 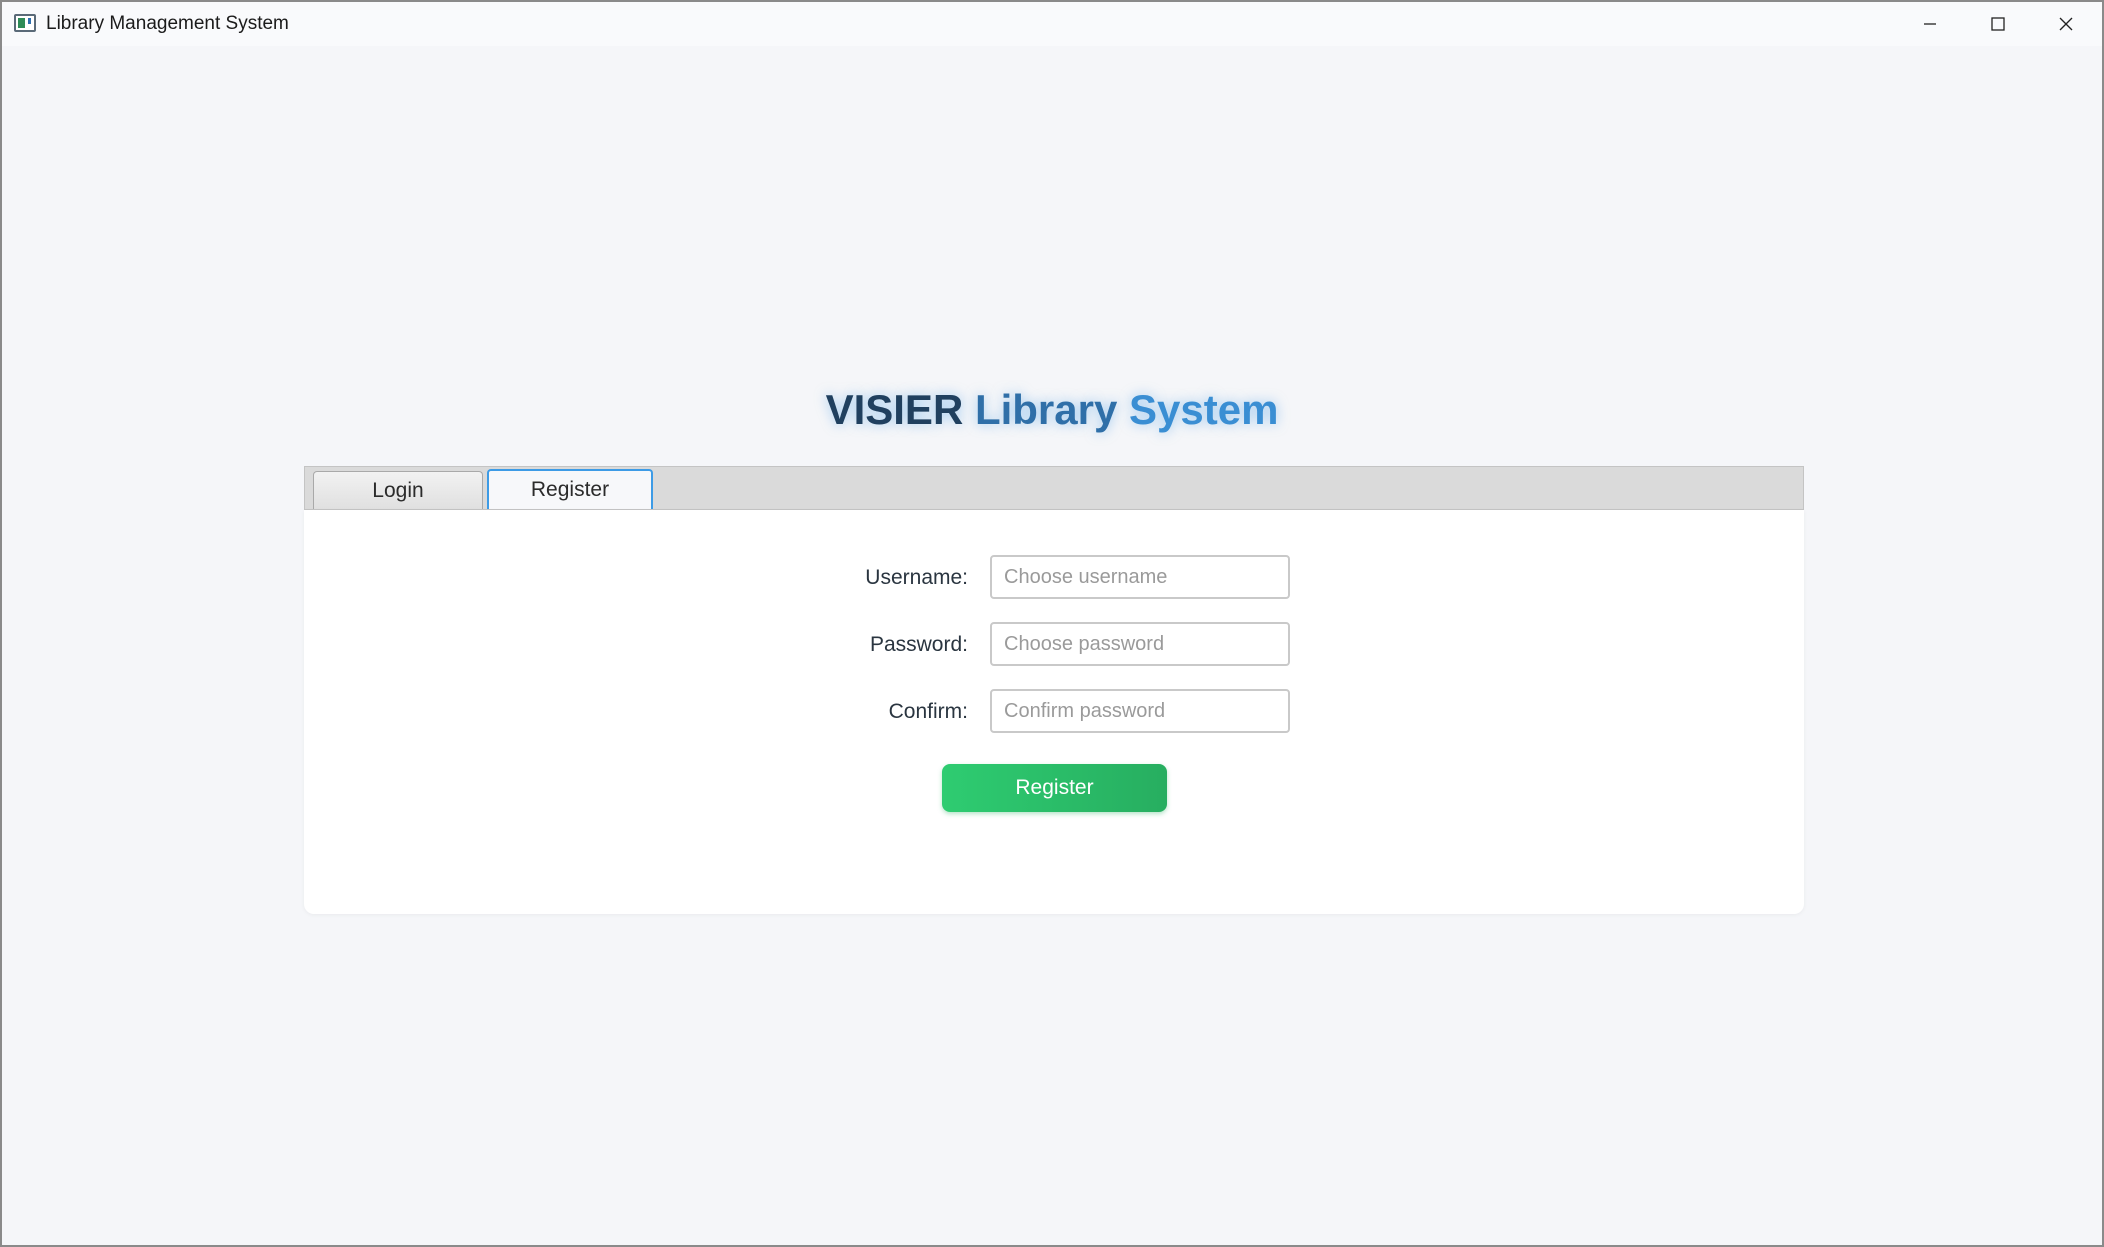 I want to click on close-button, so click(x=2066, y=24).